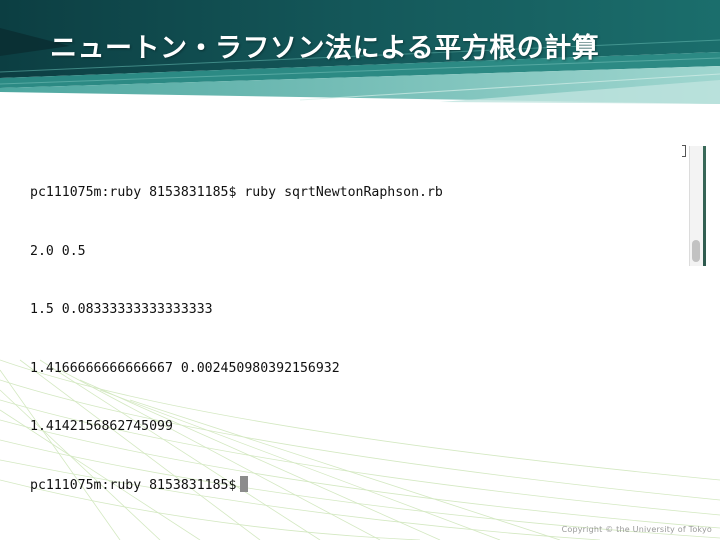  What do you see at coordinates (636, 529) in the screenshot?
I see `copyright-notice: Copyright © the University of Tokyo` at bounding box center [636, 529].